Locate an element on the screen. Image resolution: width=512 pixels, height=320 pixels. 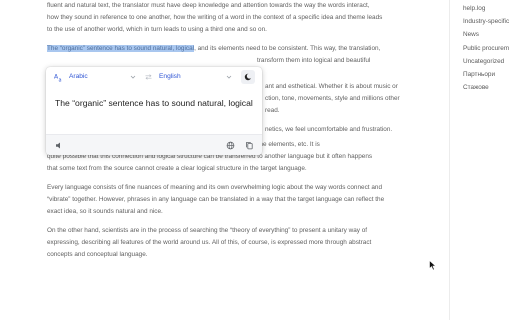
theme-toggle-icon is located at coordinates (248, 77).